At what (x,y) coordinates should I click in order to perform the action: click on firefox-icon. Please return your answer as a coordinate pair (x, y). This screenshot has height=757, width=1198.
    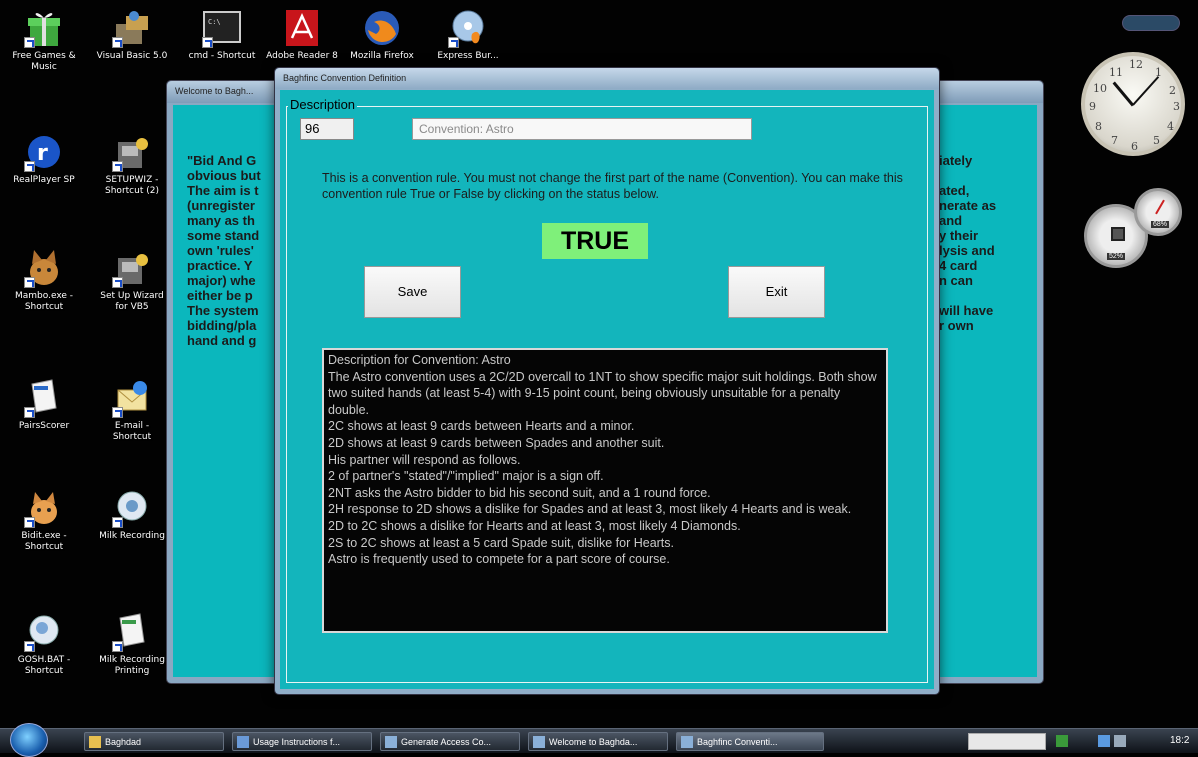
    Looking at the image, I should click on (382, 28).